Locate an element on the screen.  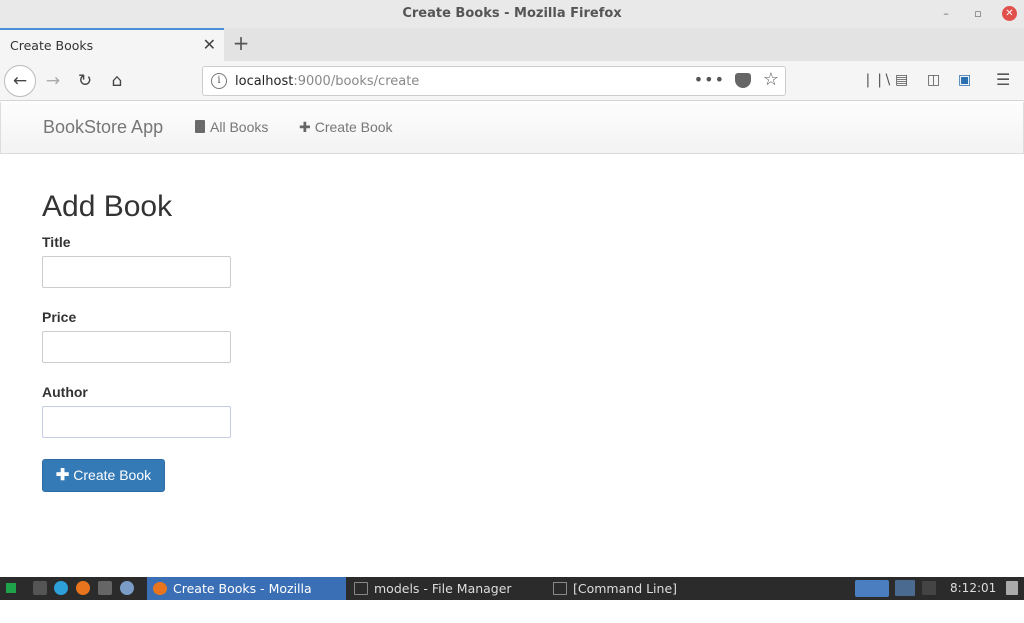
new-tab-button: + is located at coordinates (241, 44).